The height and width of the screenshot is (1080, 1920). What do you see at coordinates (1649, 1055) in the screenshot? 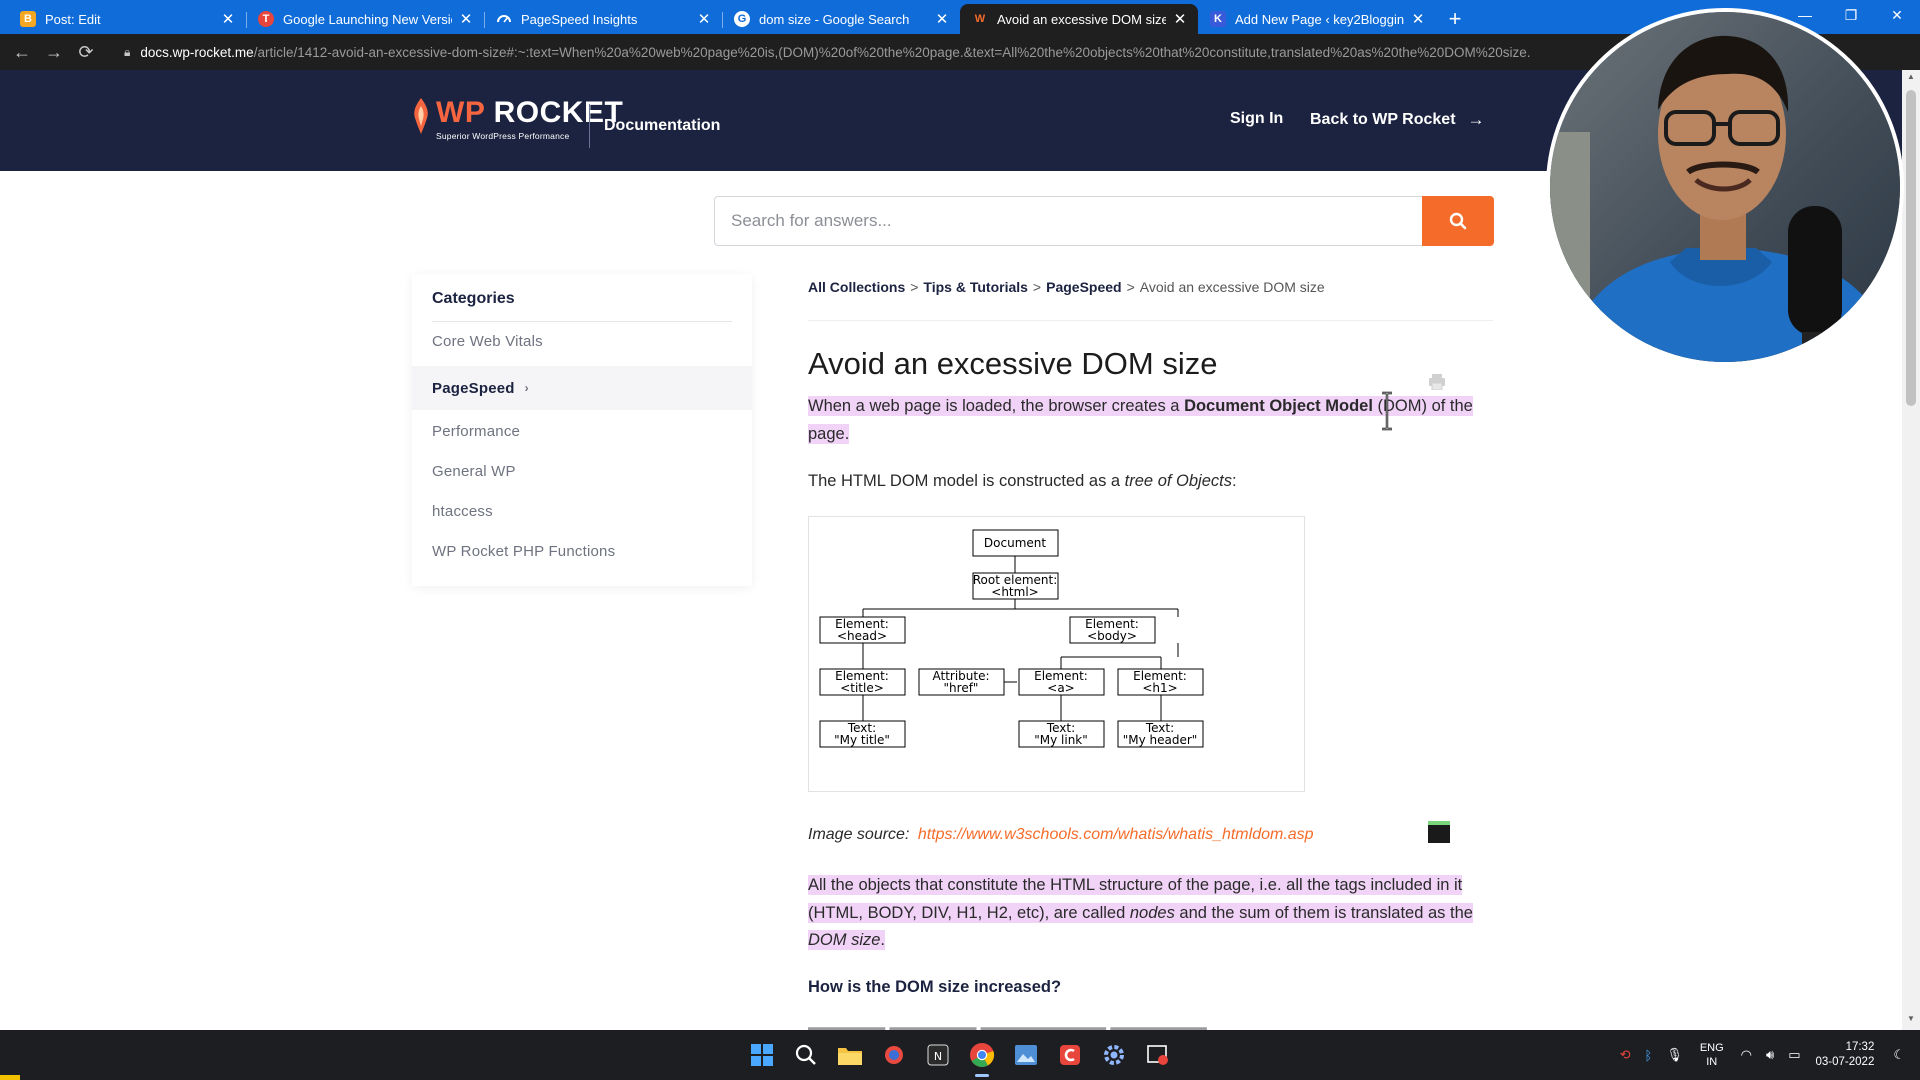
I see `bluetooth-icon: ᛒ` at bounding box center [1649, 1055].